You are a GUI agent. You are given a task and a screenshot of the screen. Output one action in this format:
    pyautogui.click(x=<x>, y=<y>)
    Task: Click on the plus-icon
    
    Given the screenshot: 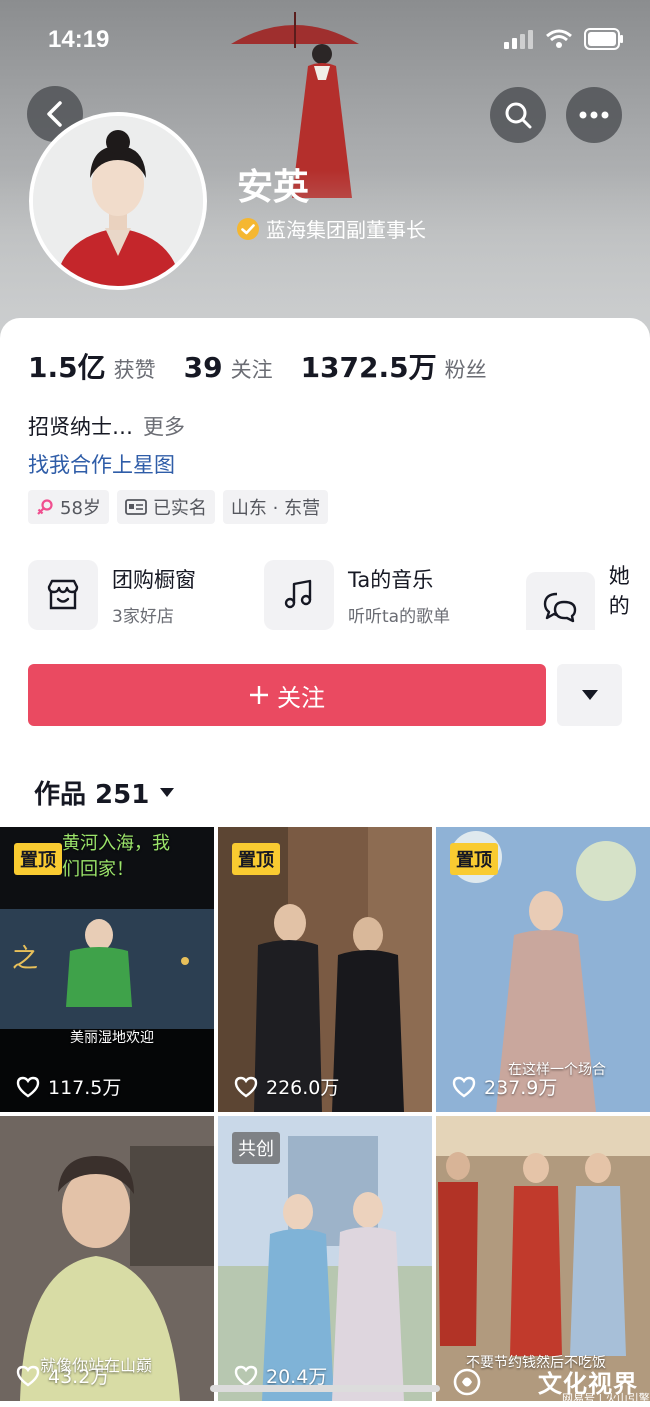 What is the action you would take?
    pyautogui.click(x=259, y=695)
    